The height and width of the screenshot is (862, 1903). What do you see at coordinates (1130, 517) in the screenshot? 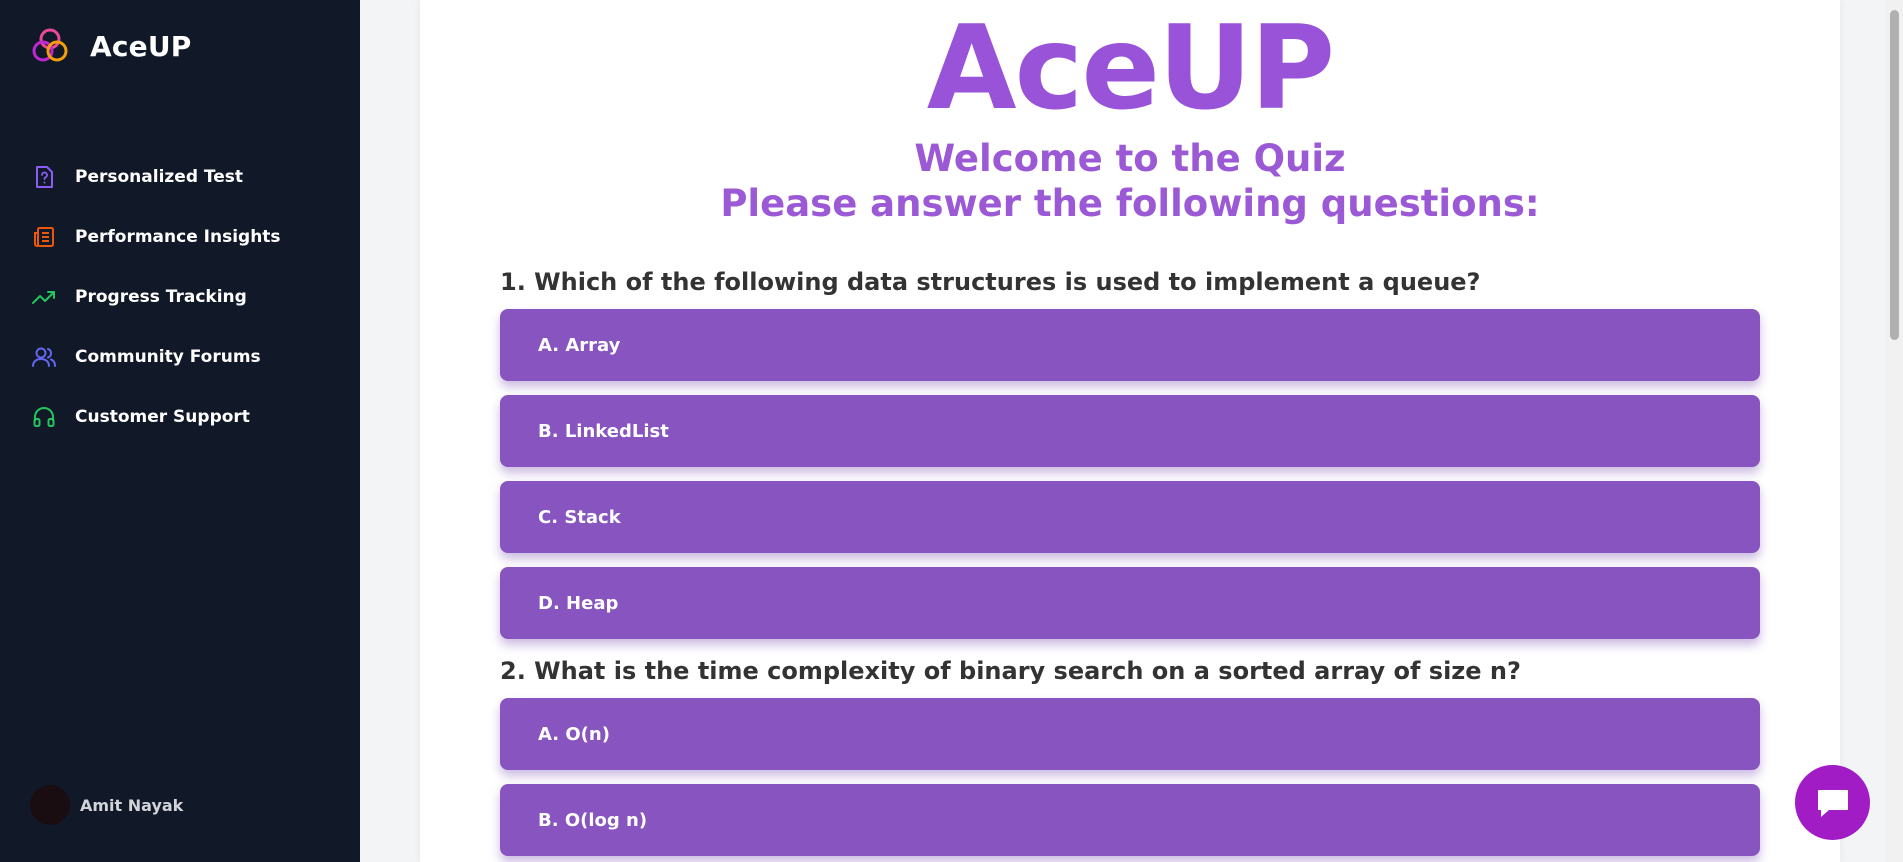
I see `answer-option-q1-c: C. Stack` at bounding box center [1130, 517].